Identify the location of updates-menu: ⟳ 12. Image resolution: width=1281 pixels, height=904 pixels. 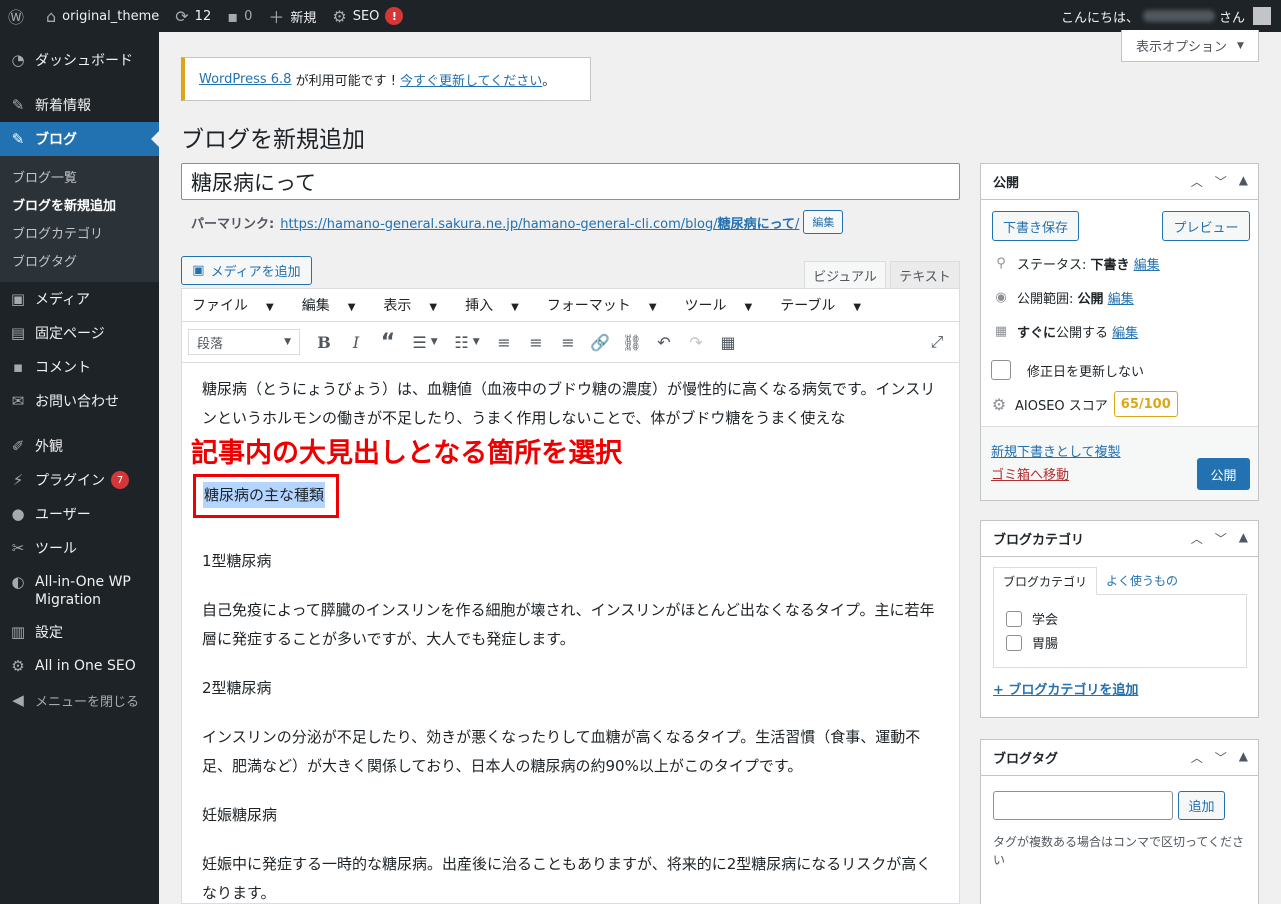
(193, 16).